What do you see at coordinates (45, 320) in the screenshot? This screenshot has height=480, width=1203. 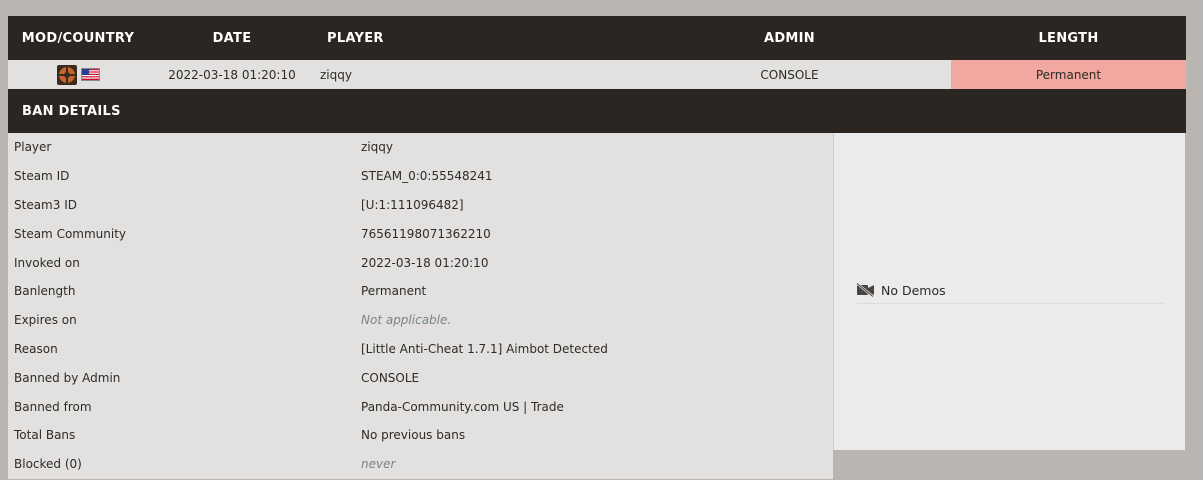 I see `detail-label: Expires on` at bounding box center [45, 320].